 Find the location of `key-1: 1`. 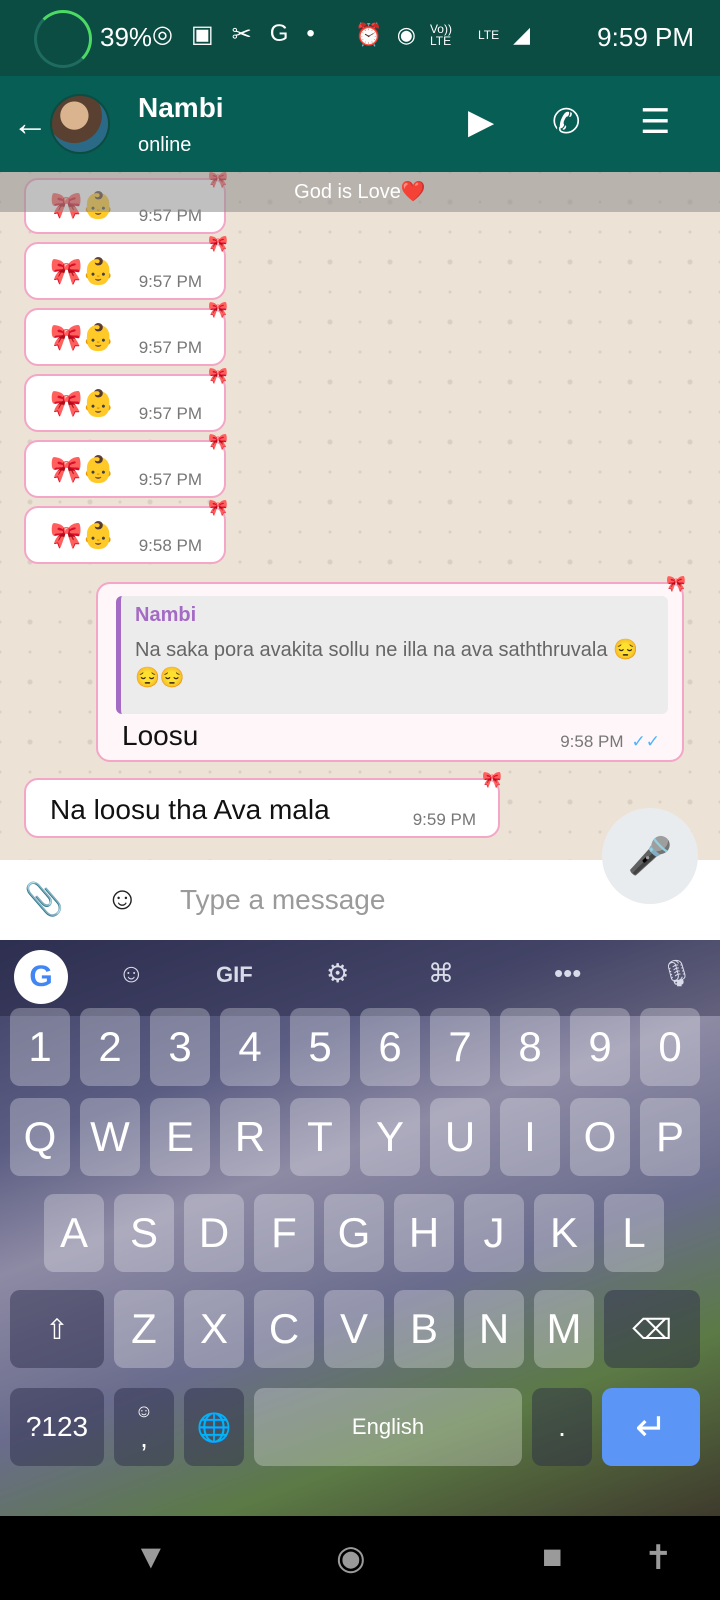

key-1: 1 is located at coordinates (40, 1047).